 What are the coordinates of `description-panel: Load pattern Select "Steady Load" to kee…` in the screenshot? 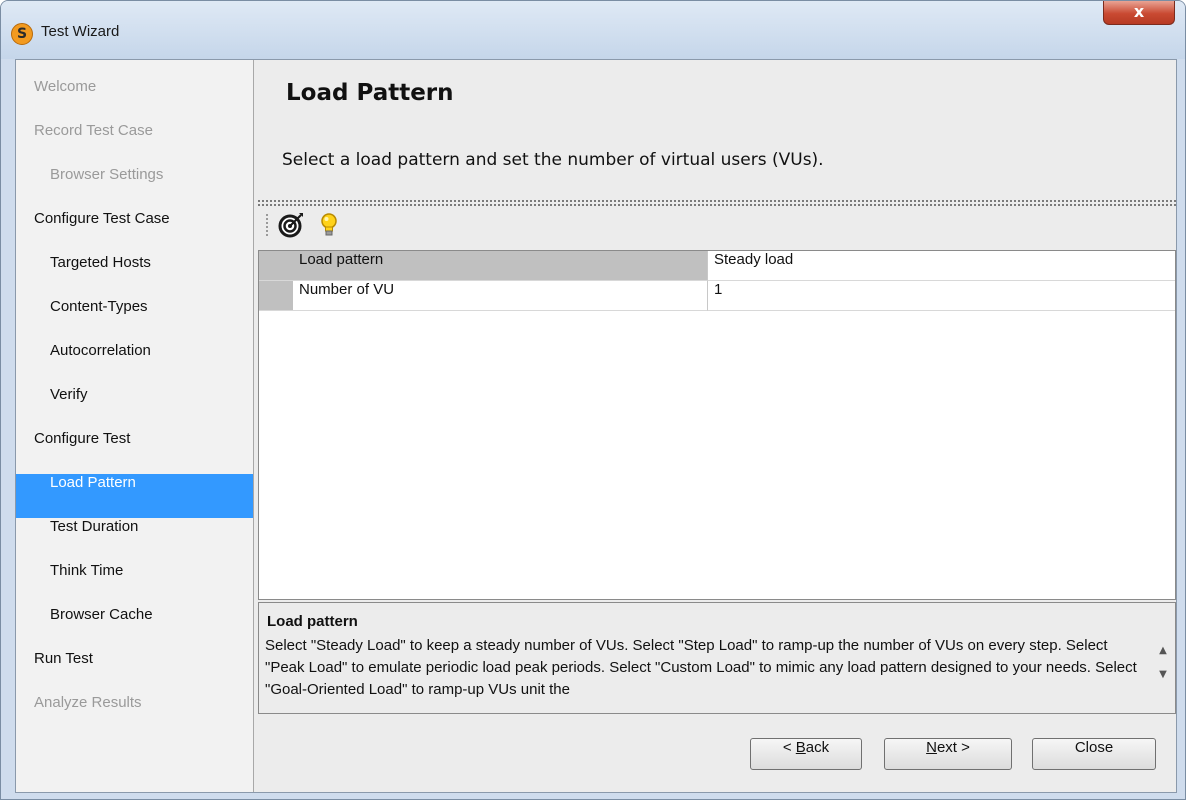 It's located at (717, 658).